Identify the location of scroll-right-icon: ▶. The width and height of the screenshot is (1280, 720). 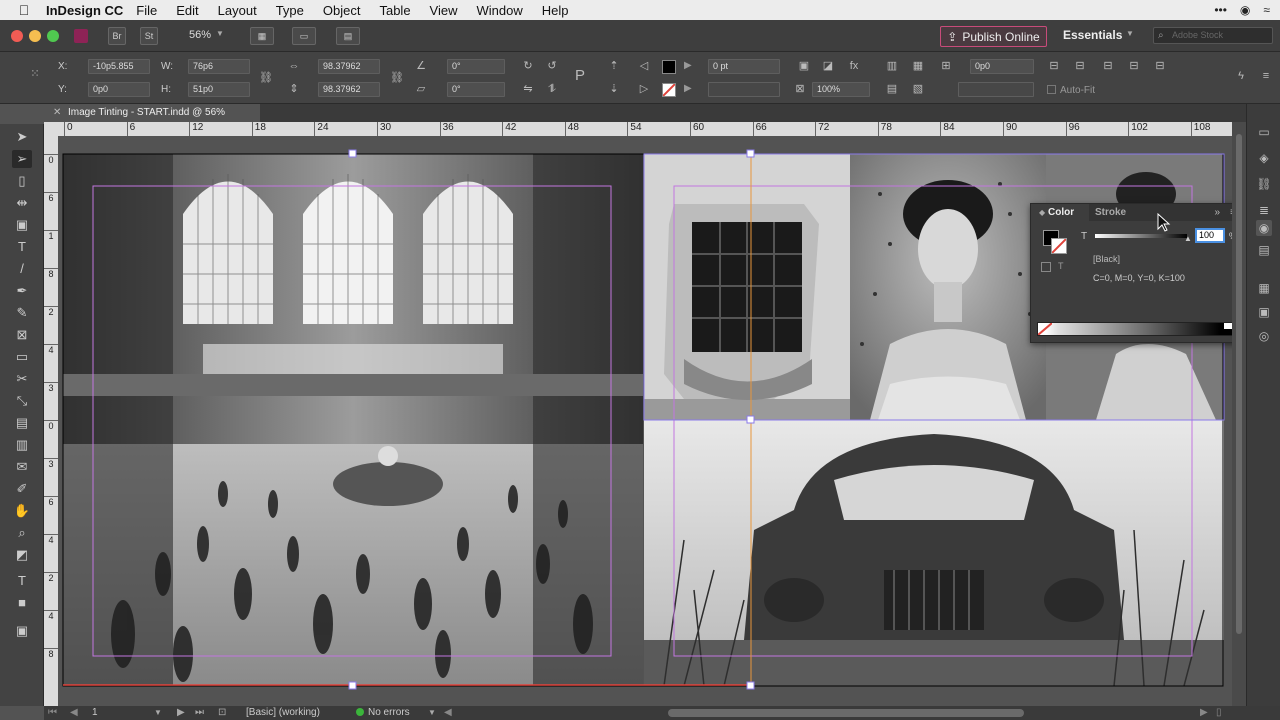
(1204, 713).